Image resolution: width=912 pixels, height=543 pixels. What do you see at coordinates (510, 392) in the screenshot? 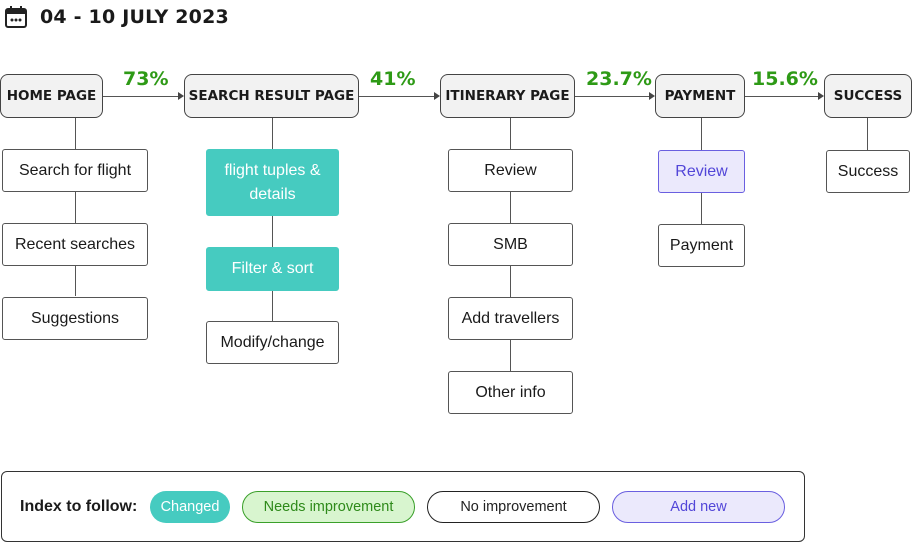
I see `step-other-info: Other info` at bounding box center [510, 392].